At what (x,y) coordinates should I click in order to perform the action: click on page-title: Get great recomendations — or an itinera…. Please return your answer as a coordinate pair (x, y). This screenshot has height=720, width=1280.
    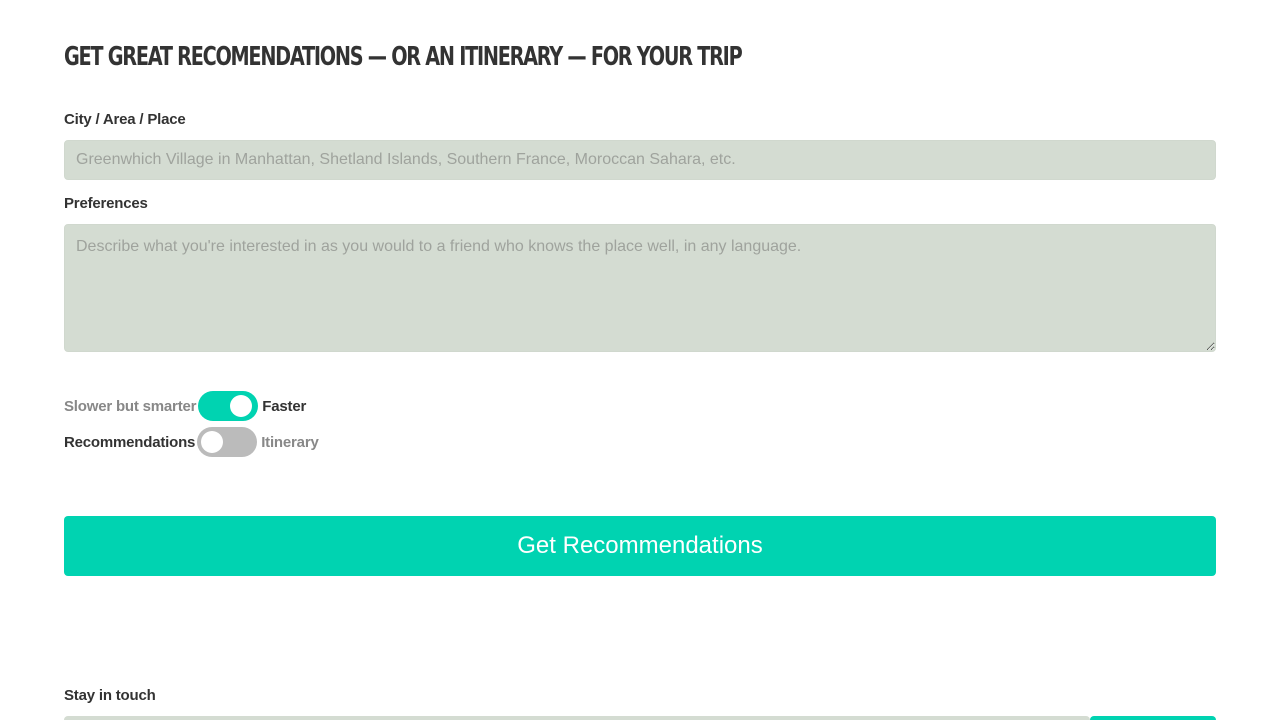
    Looking at the image, I should click on (403, 57).